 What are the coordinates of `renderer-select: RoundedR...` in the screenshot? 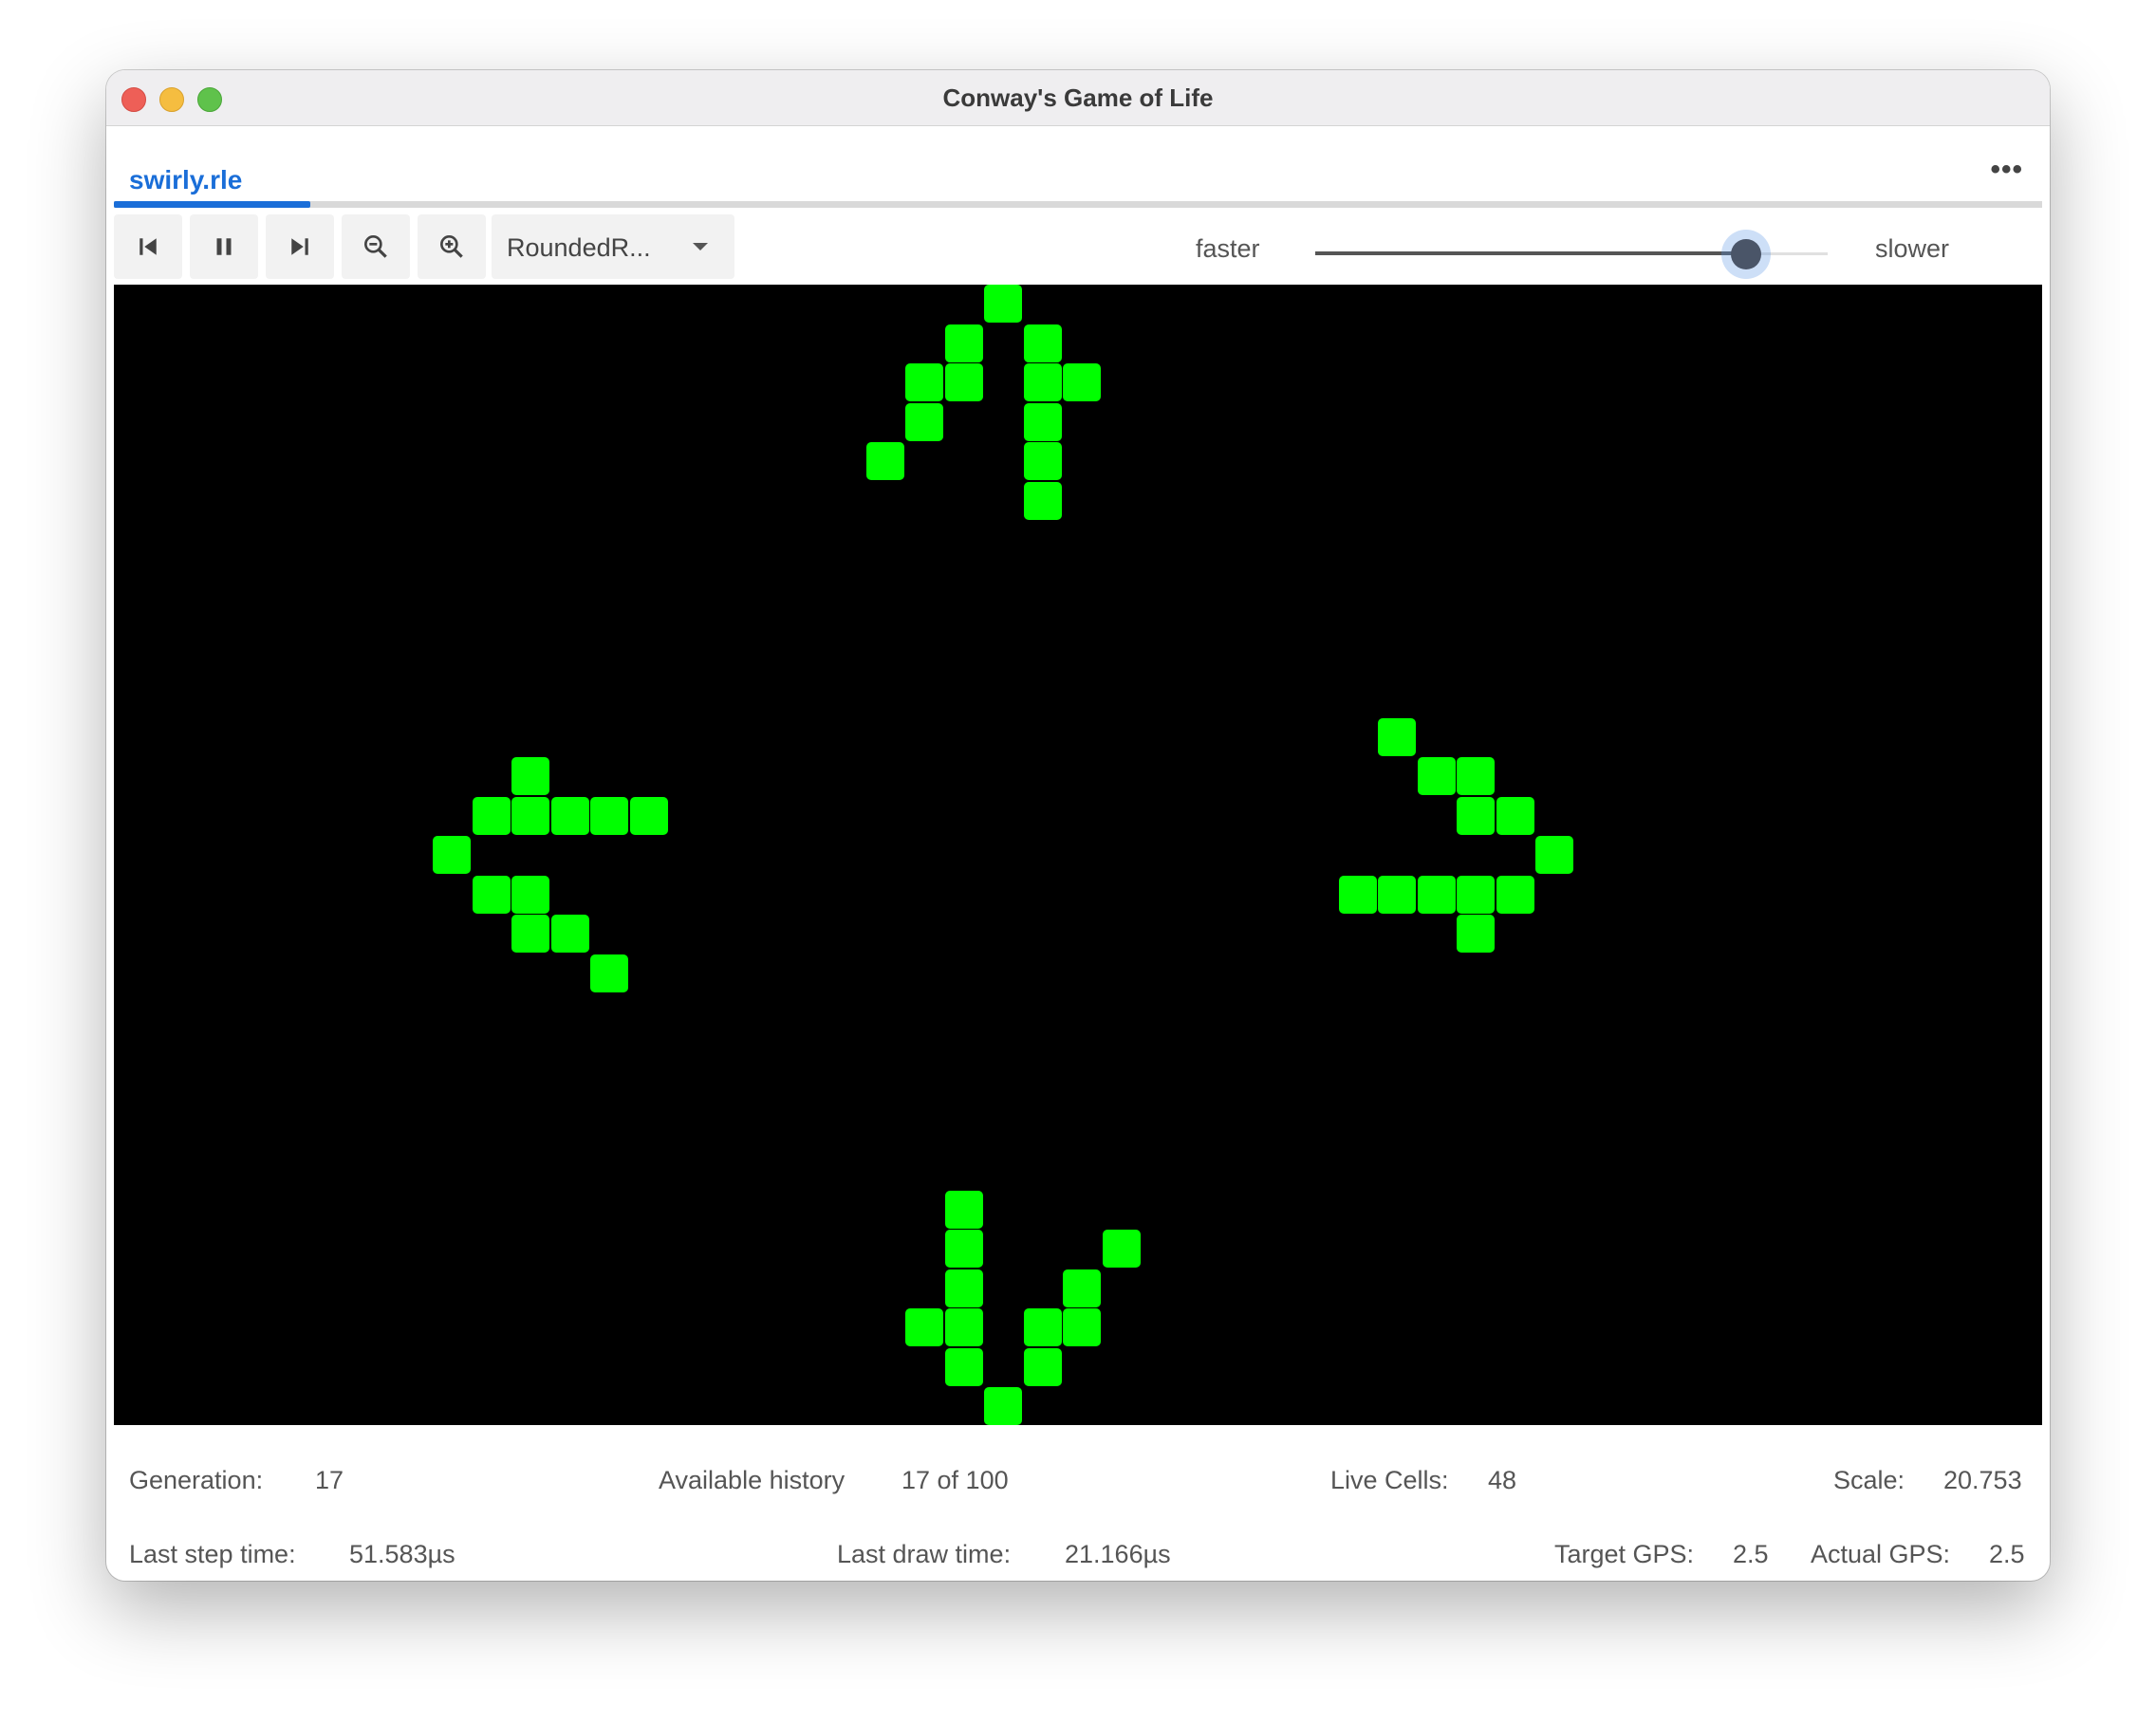 It's located at (613, 246).